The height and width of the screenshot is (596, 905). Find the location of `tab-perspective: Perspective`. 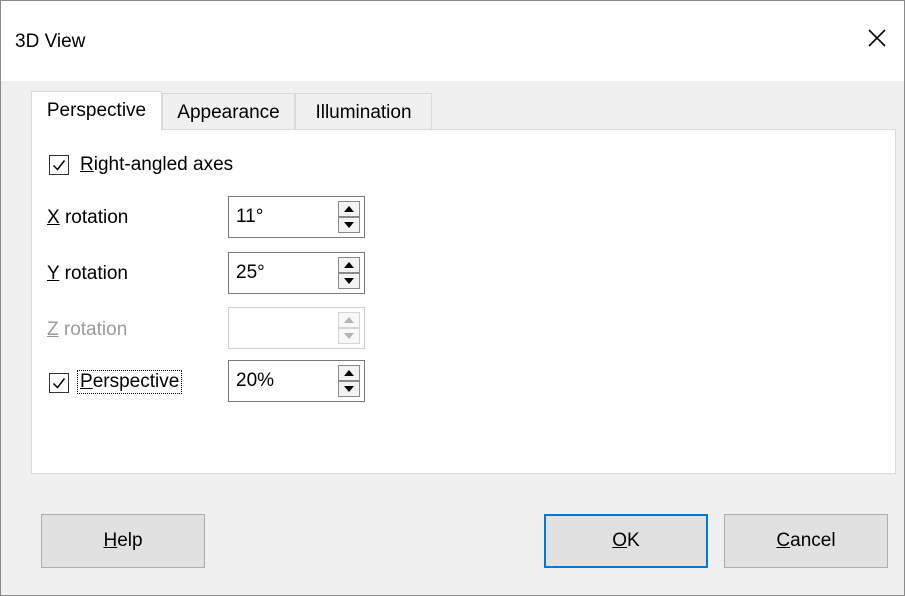

tab-perspective: Perspective is located at coordinates (96, 111).